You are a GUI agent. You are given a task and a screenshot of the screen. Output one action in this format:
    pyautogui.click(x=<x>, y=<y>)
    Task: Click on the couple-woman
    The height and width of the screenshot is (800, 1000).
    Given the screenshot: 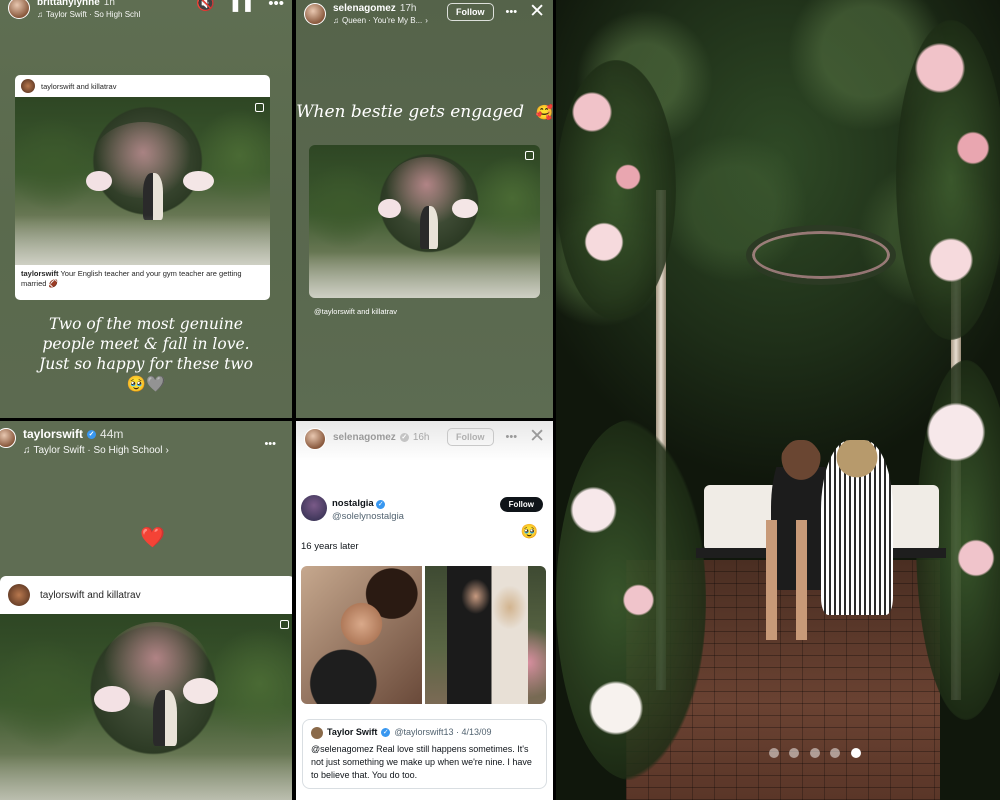 What is the action you would take?
    pyautogui.click(x=857, y=527)
    